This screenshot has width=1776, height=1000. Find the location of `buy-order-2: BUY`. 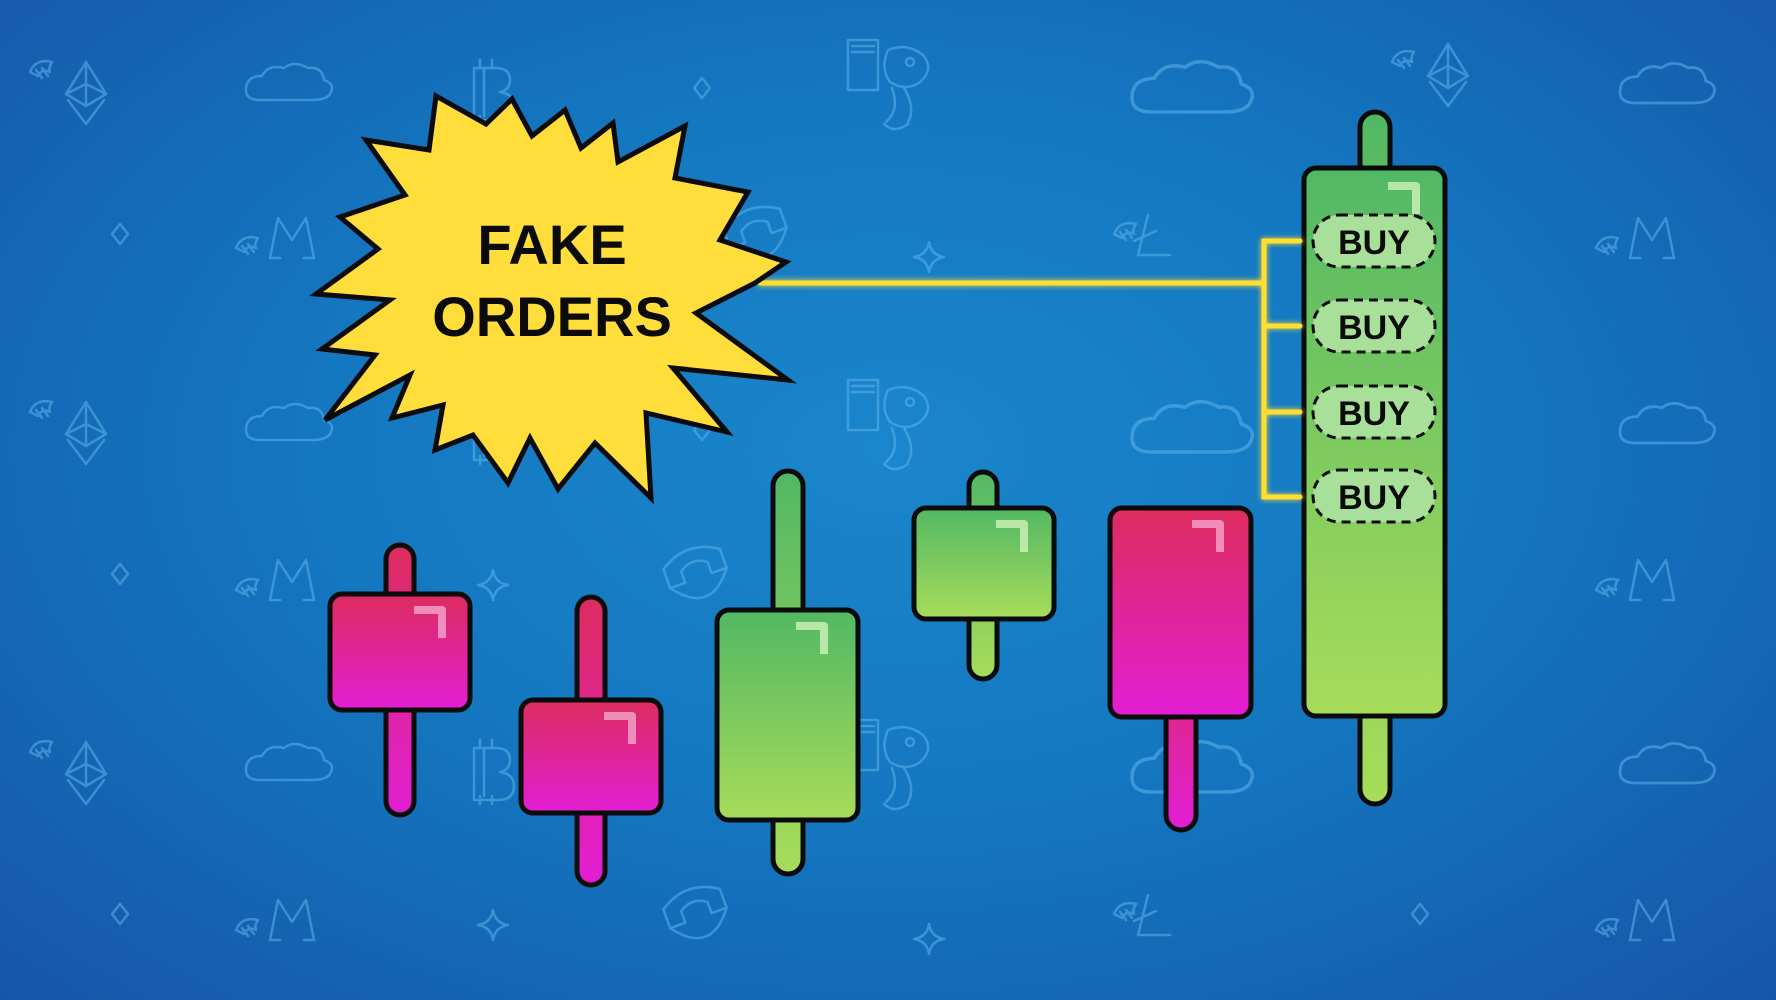

buy-order-2: BUY is located at coordinates (1374, 326).